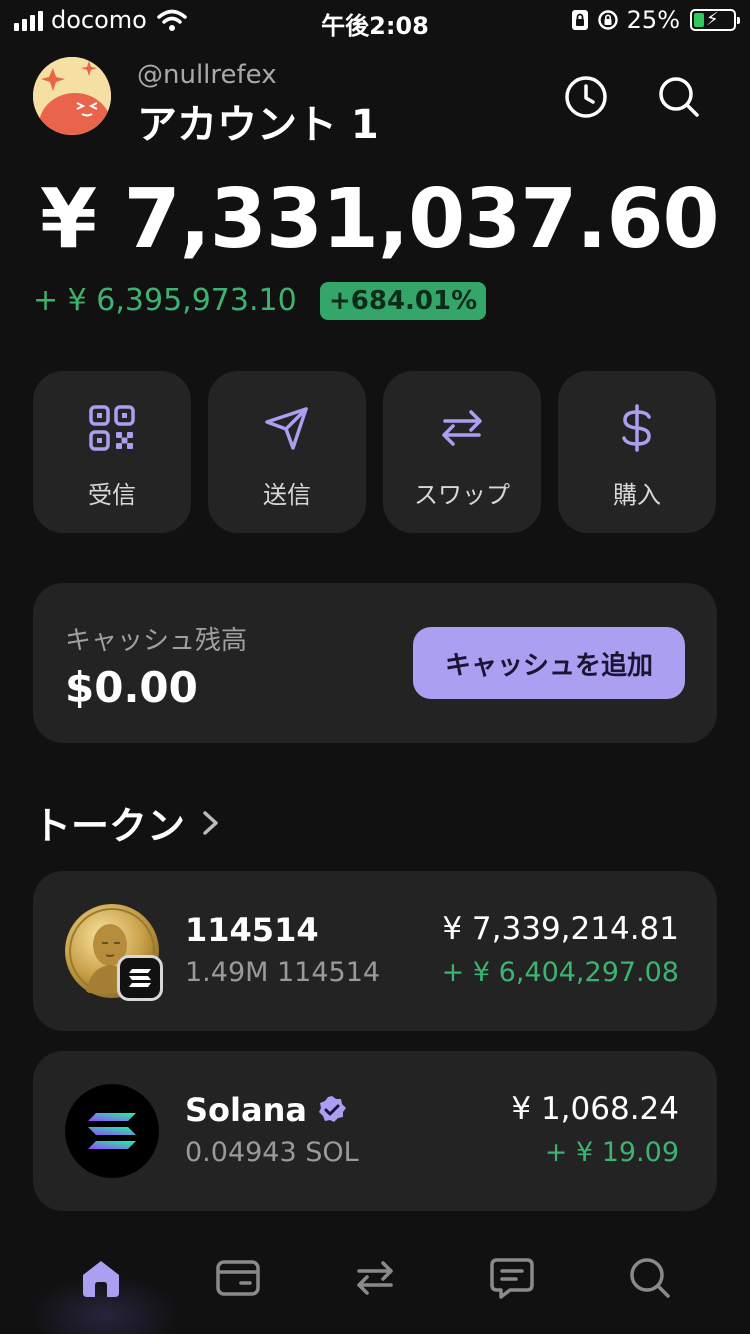 Image resolution: width=750 pixels, height=1334 pixels. I want to click on send-button: 送信, so click(287, 452).